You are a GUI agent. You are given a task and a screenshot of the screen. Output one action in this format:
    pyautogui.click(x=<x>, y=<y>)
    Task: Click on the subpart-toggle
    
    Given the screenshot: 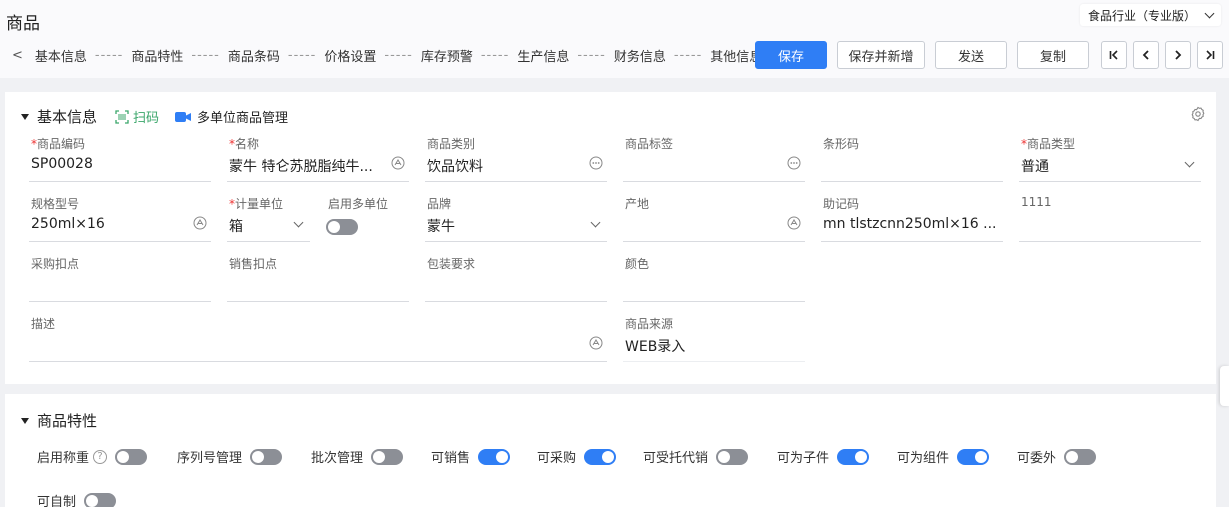 What is the action you would take?
    pyautogui.click(x=853, y=456)
    